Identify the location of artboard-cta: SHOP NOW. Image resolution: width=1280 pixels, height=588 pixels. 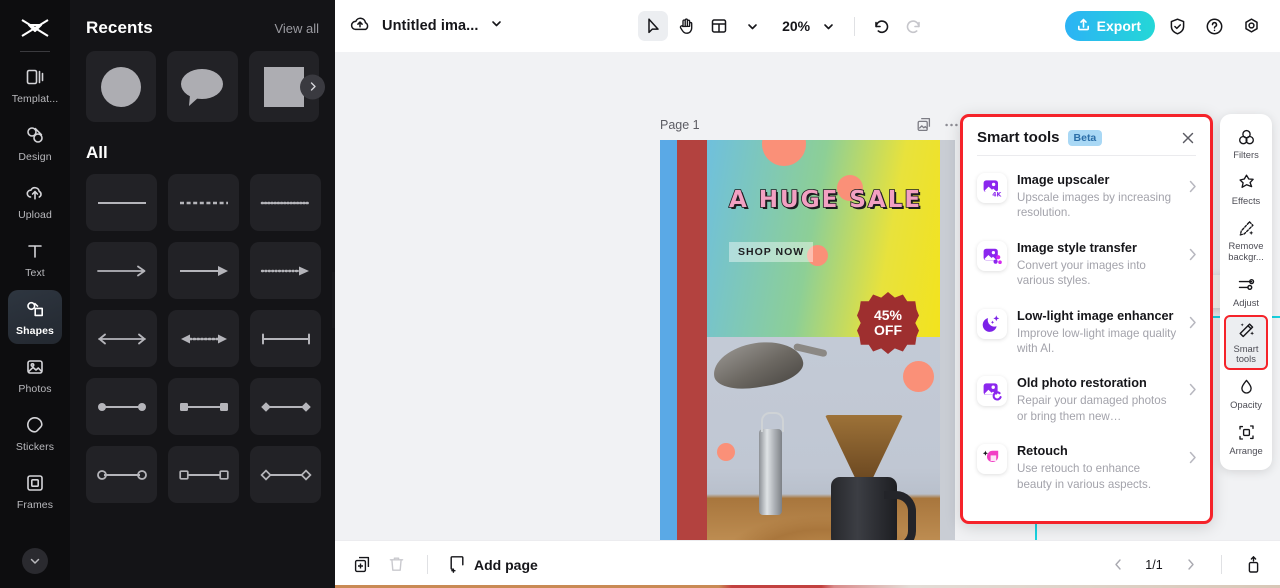
(771, 252).